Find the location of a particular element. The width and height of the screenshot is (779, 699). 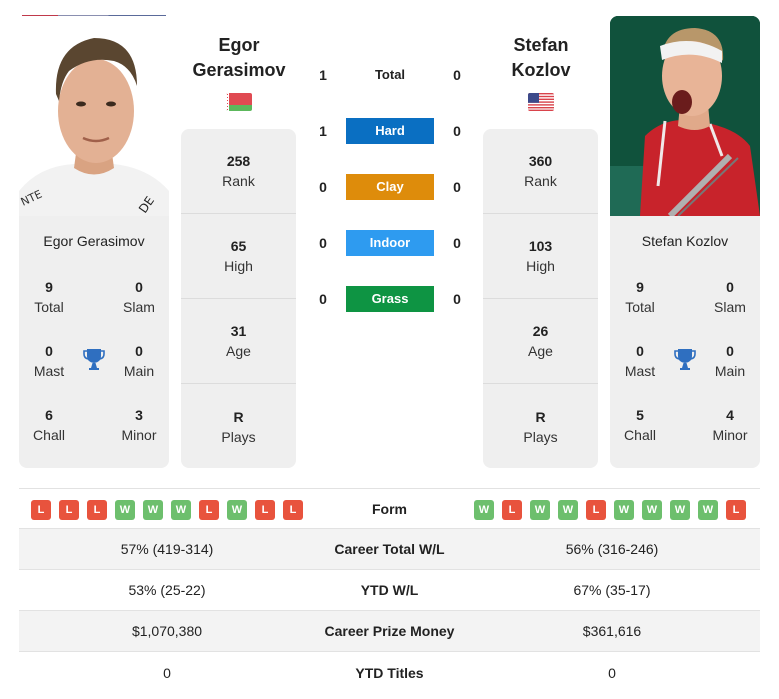

player1-value: 53% (25-22) is located at coordinates (167, 590).